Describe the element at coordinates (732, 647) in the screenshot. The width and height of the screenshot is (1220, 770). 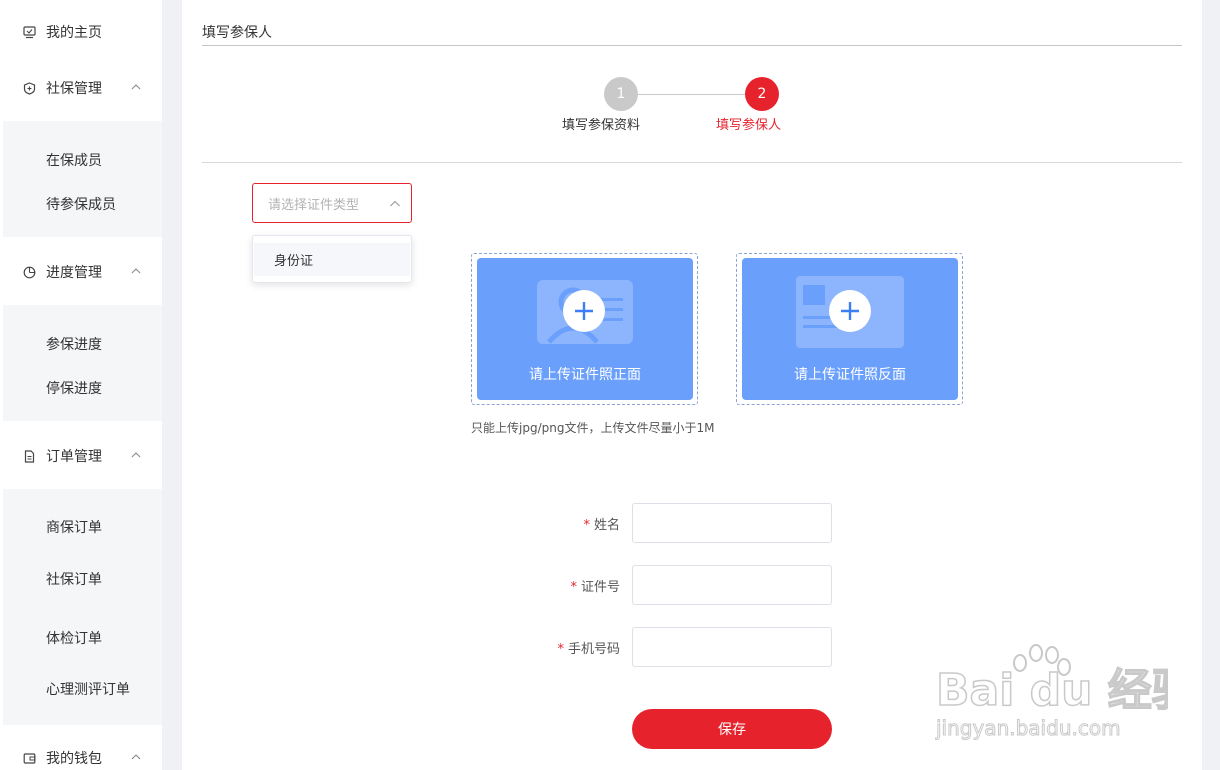
I see `phone-input` at that location.